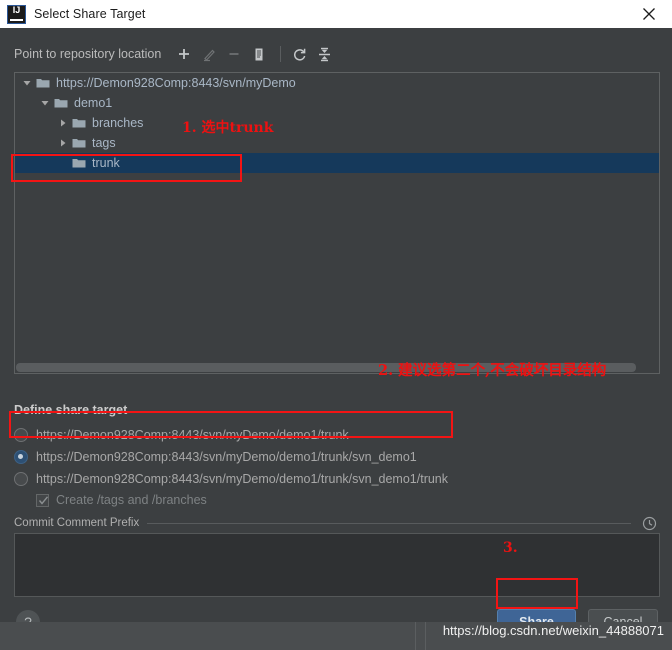 Image resolution: width=672 pixels, height=650 pixels. I want to click on annotation-step-2: 2. 建议选第二个,不会破坏目录结构, so click(492, 370).